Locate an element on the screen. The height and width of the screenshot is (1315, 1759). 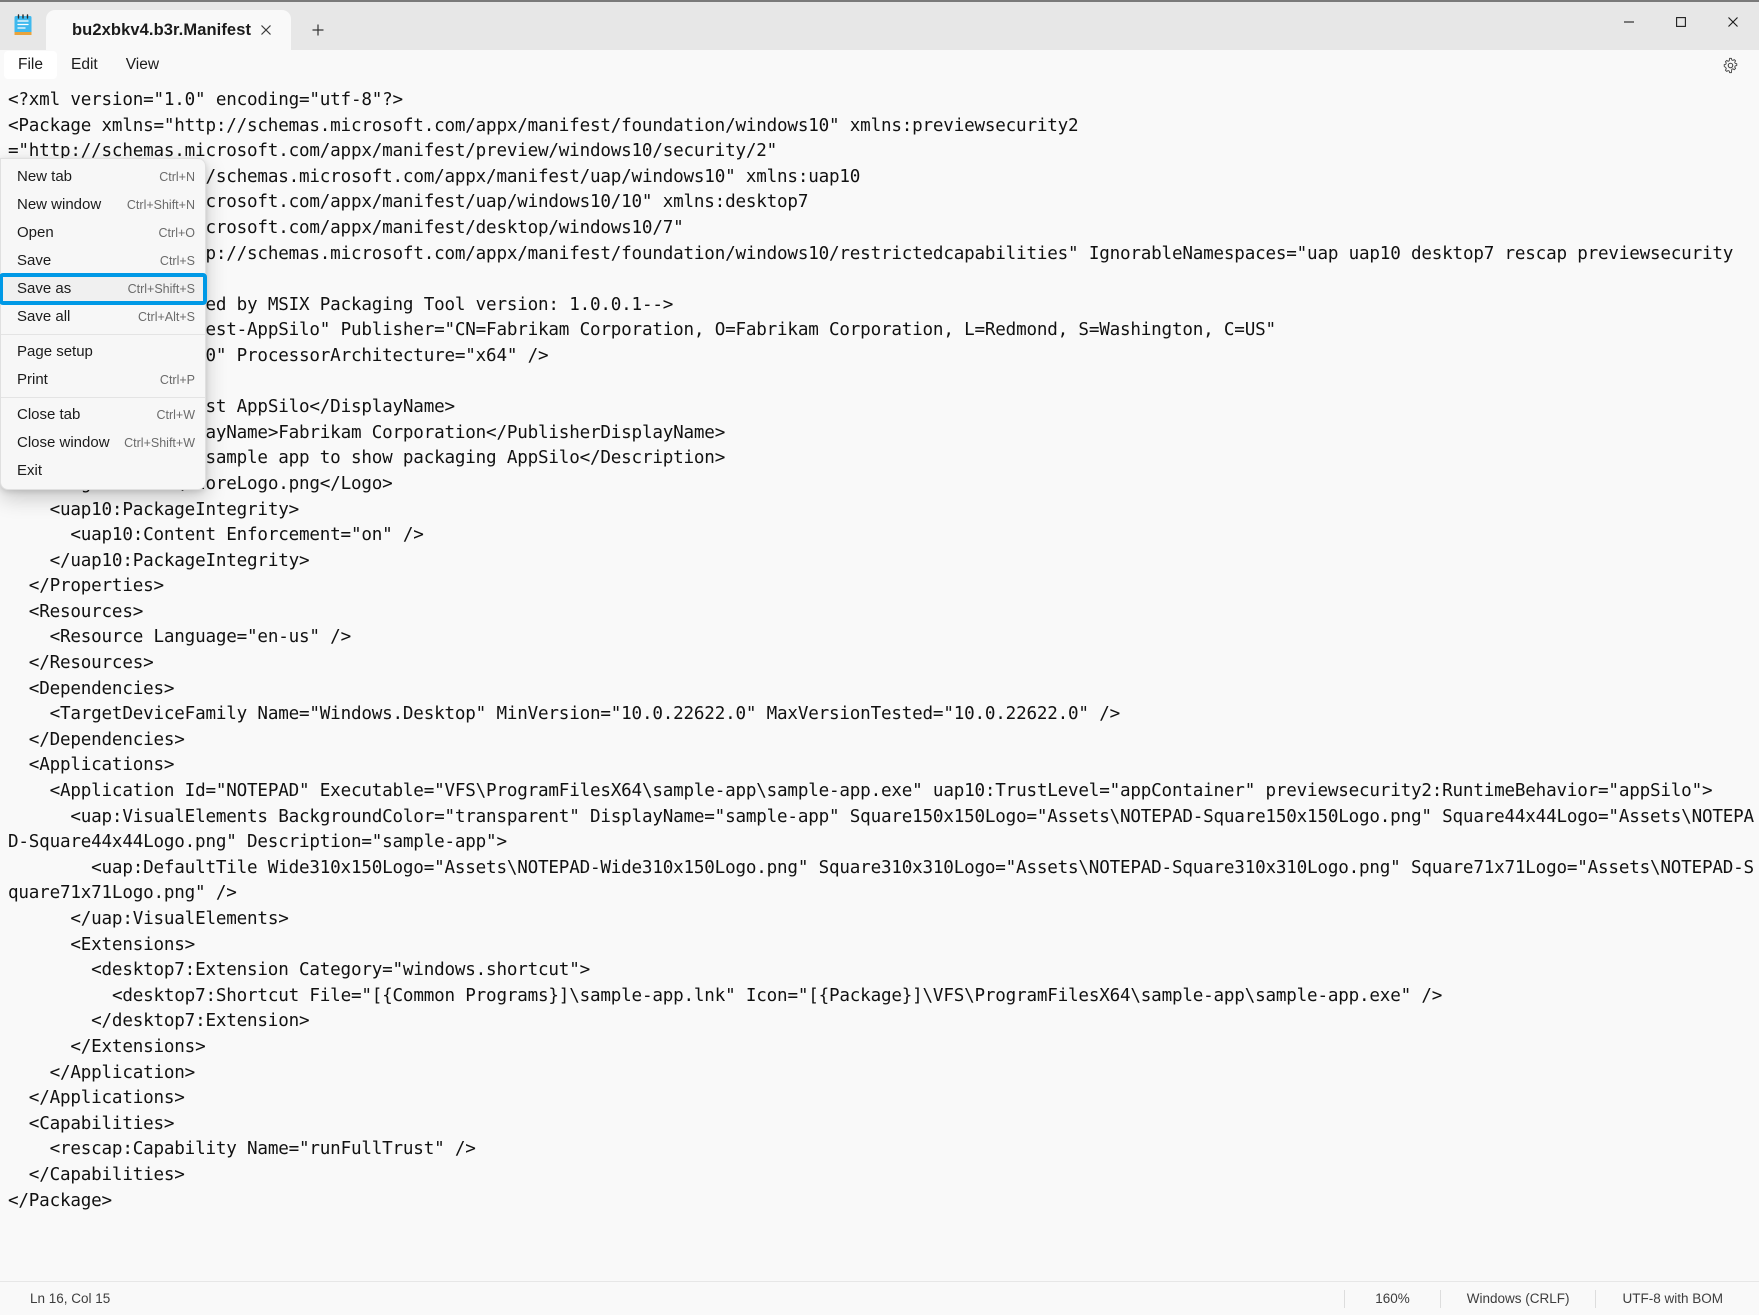
maximize-button is located at coordinates (1681, 22).